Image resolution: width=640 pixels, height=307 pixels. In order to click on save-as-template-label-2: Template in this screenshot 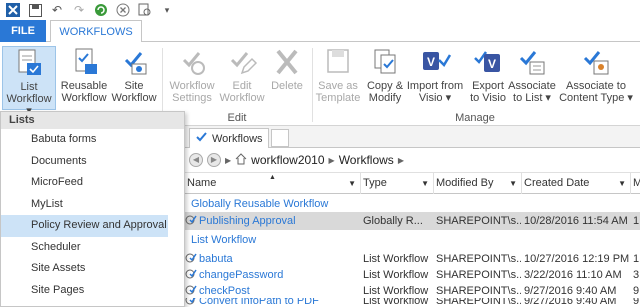, I will do `click(338, 98)`.